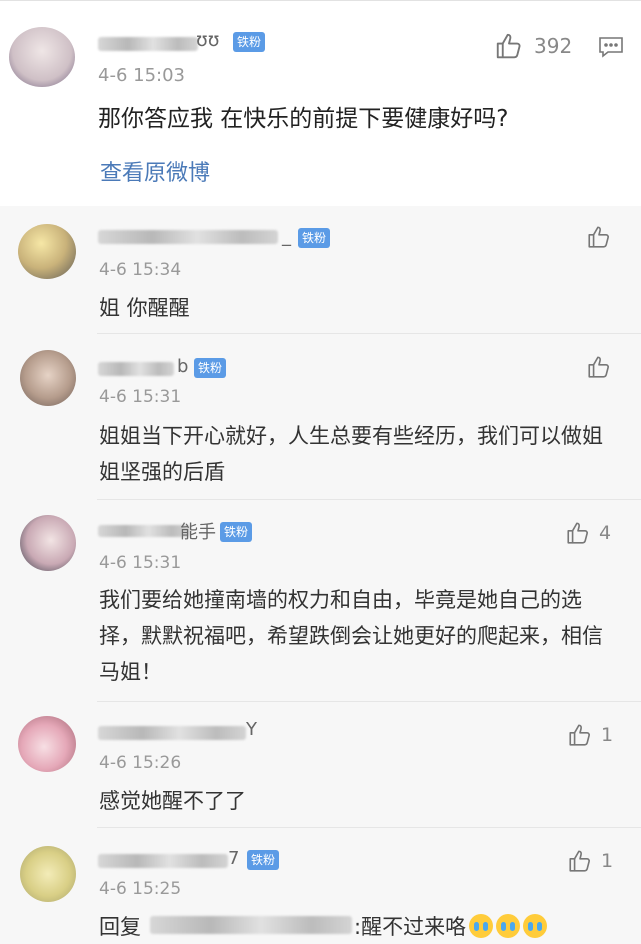  Describe the element at coordinates (286, 236) in the screenshot. I see `username-suffix: _` at that location.